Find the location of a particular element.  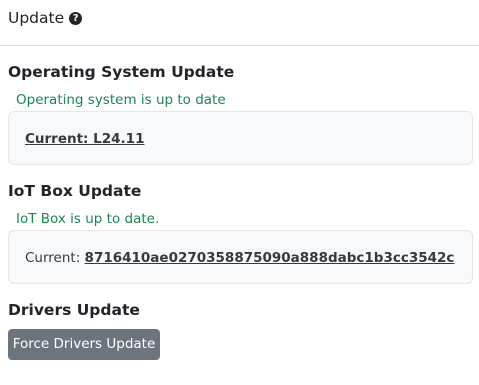

page-header: Update ? is located at coordinates (239, 23).